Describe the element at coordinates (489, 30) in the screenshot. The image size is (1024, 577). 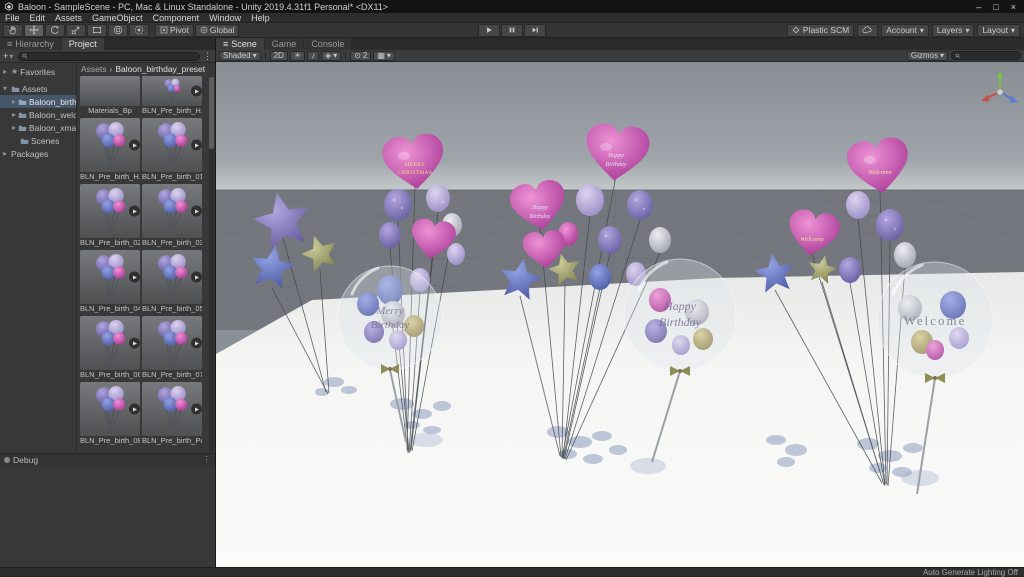
I see `play-button` at that location.